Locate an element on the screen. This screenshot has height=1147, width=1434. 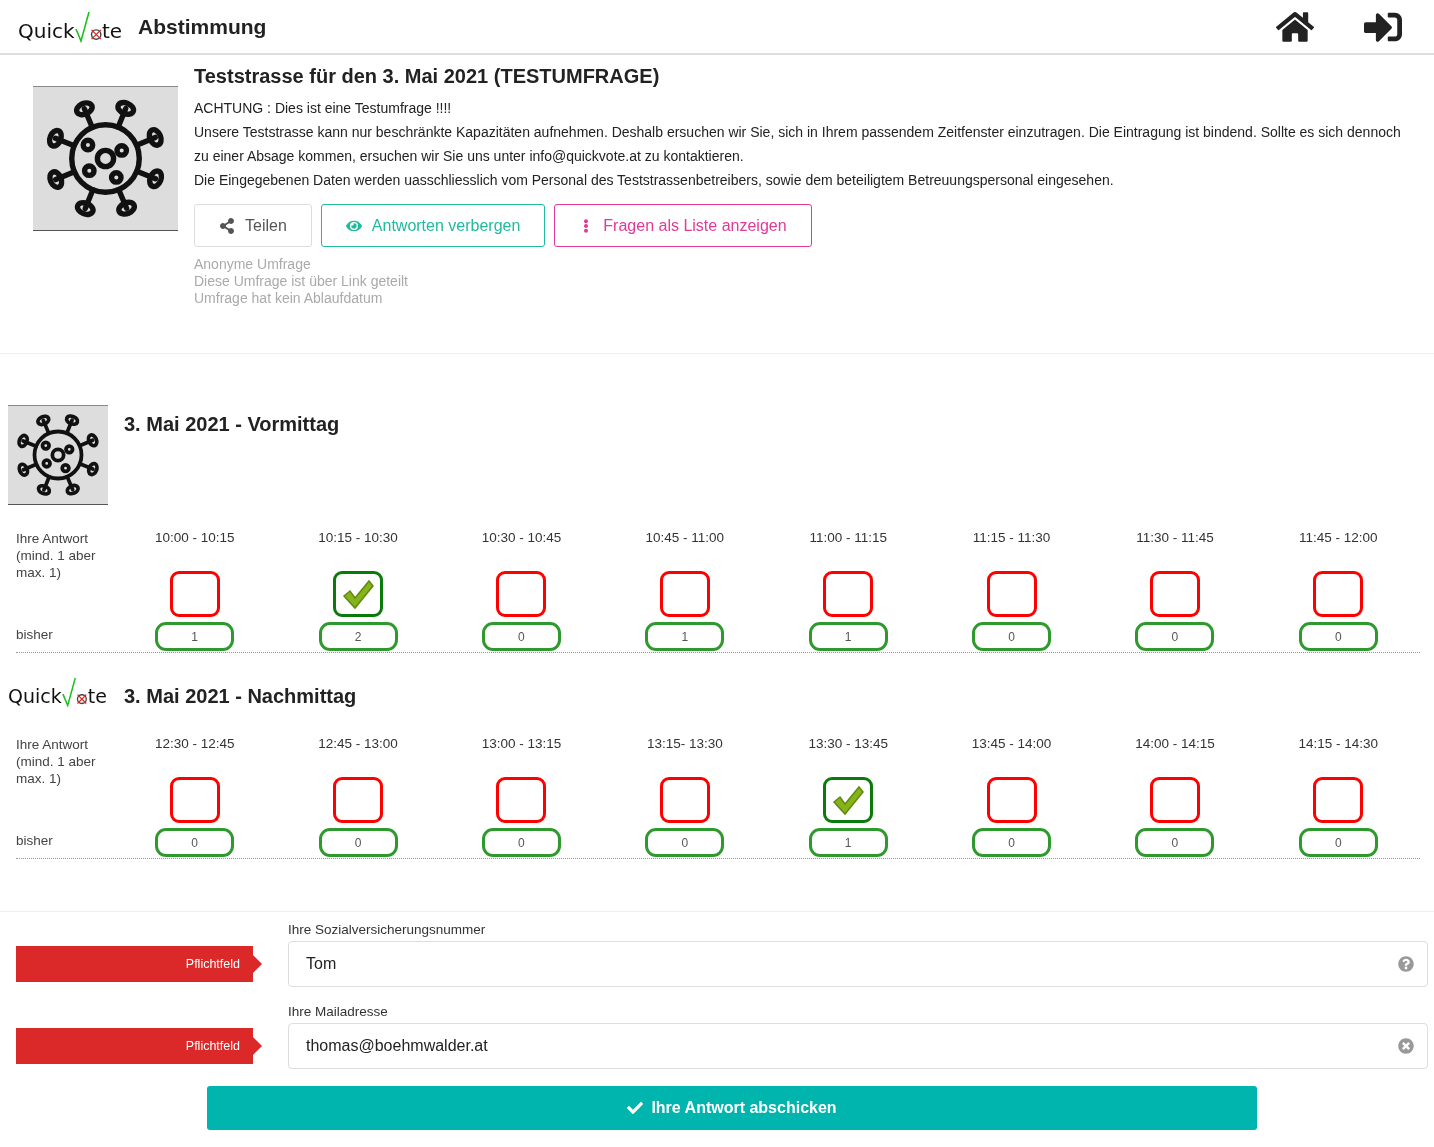
field-label: Ihre Sozialversicherungsnummer is located at coordinates (387, 929).